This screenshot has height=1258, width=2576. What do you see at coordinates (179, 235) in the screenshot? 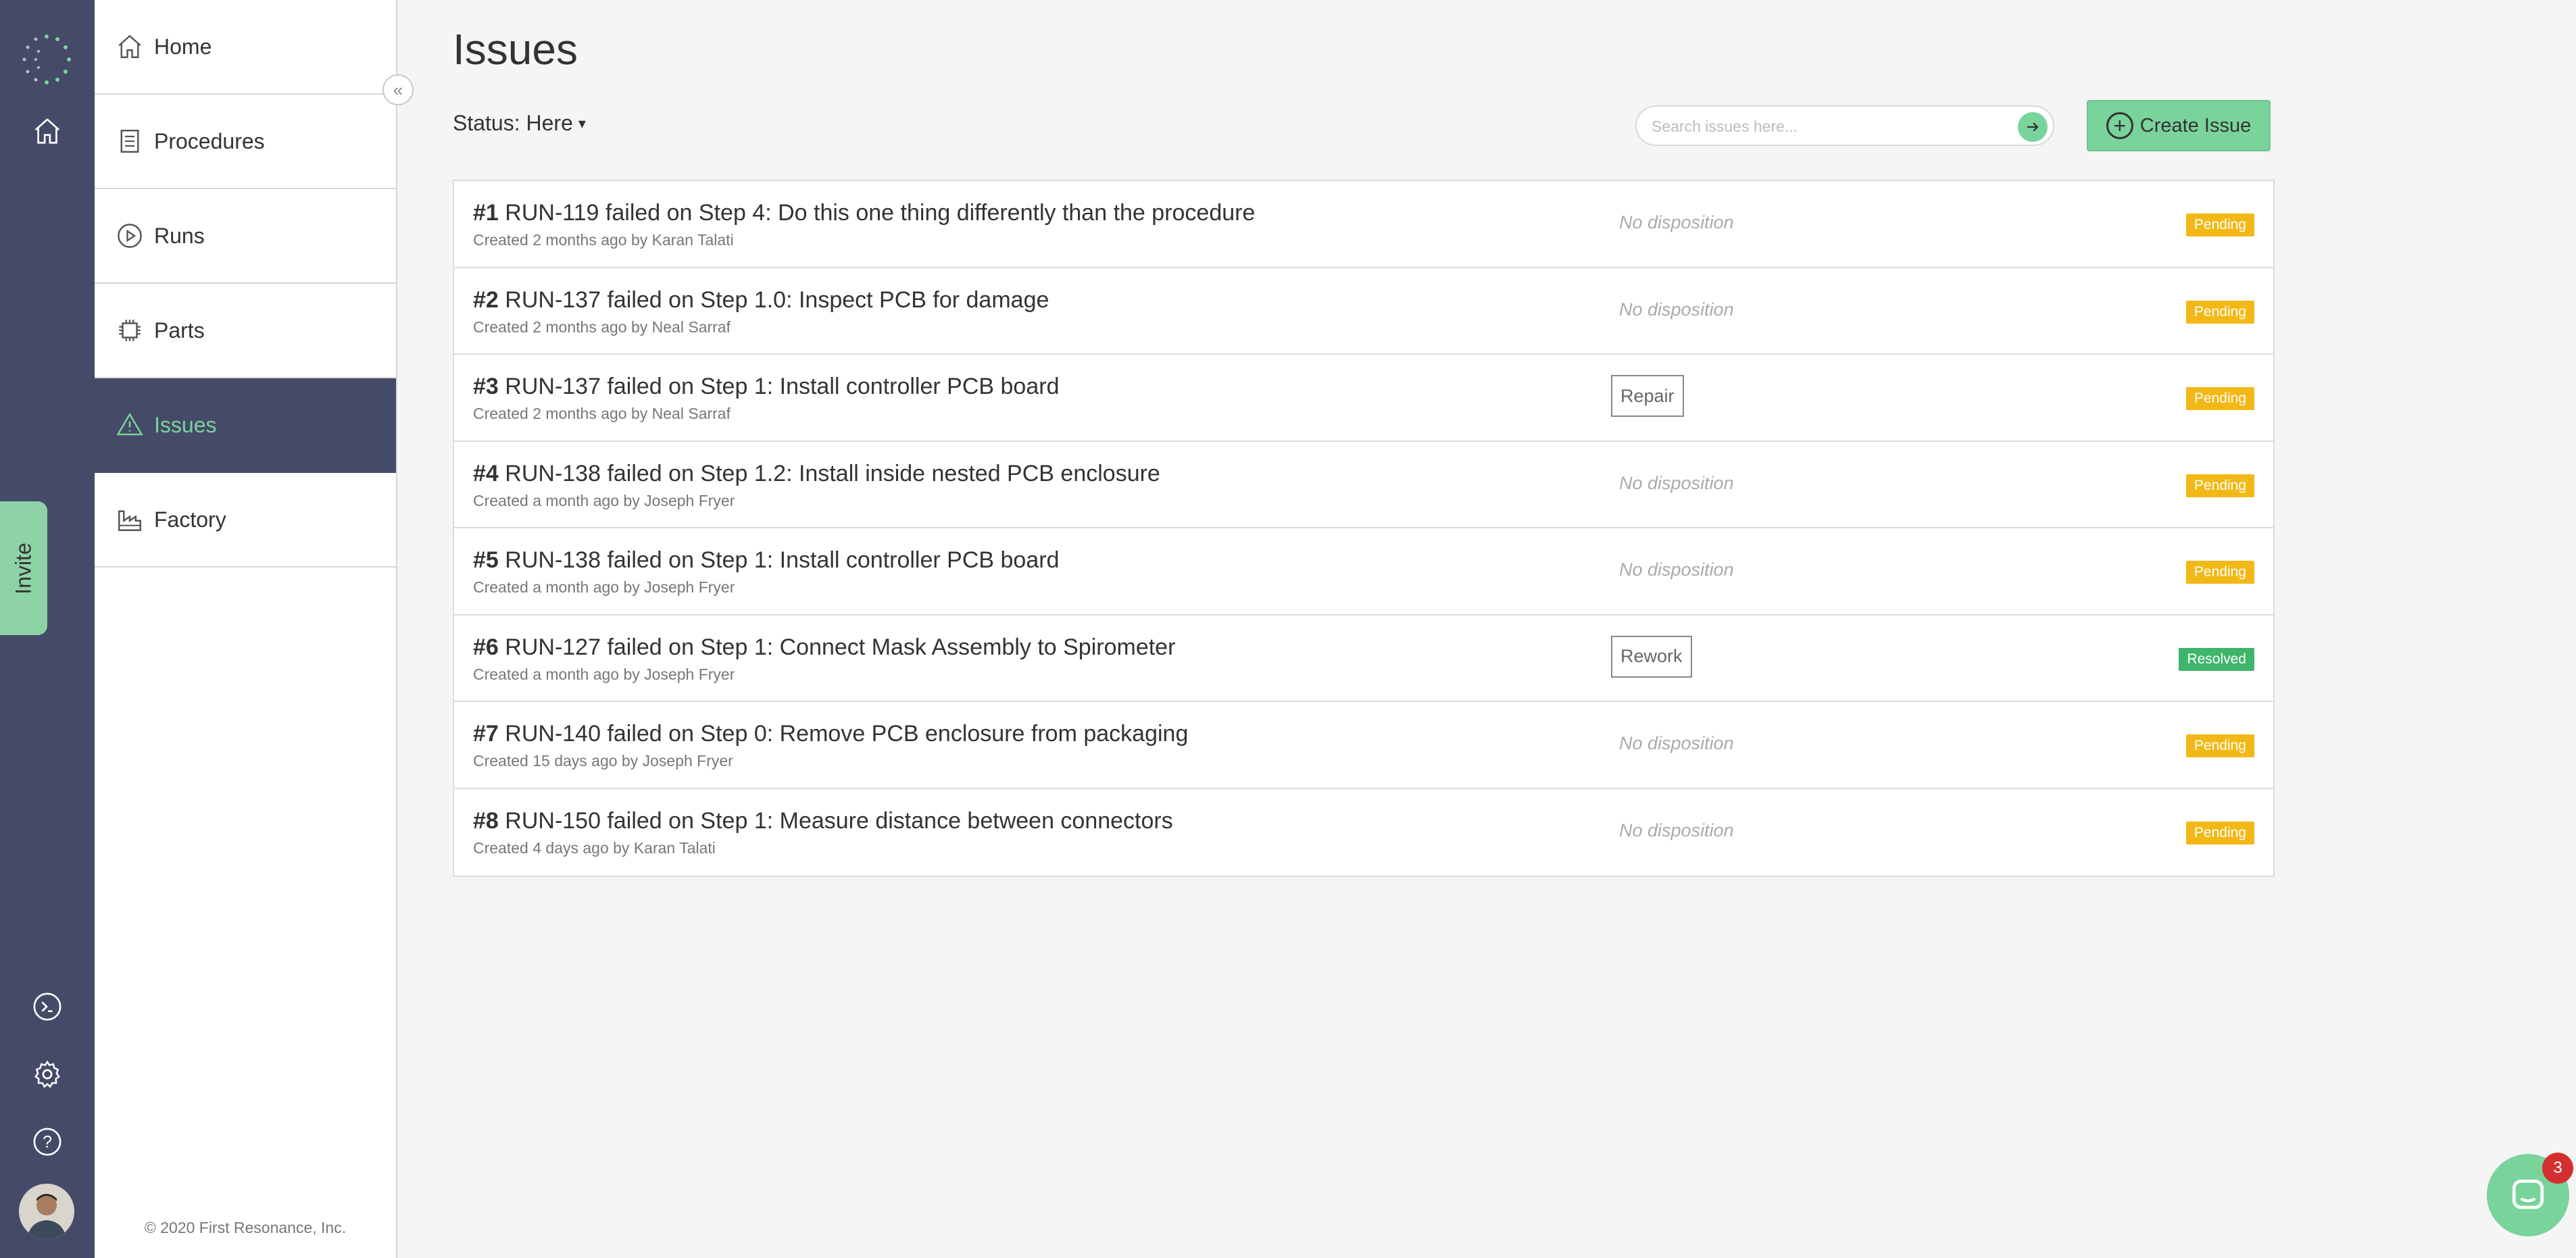
I see `sidebar-item-label: Runs` at bounding box center [179, 235].